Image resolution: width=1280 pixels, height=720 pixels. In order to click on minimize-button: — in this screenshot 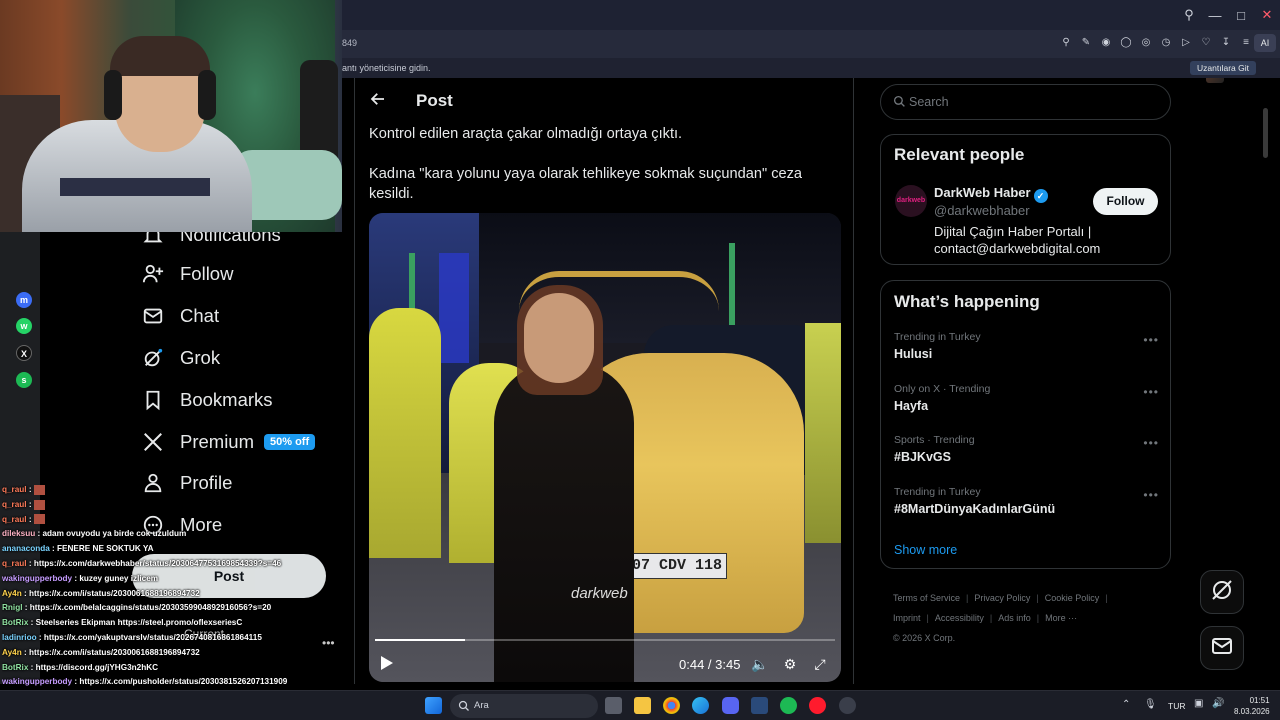, I will do `click(1215, 15)`.